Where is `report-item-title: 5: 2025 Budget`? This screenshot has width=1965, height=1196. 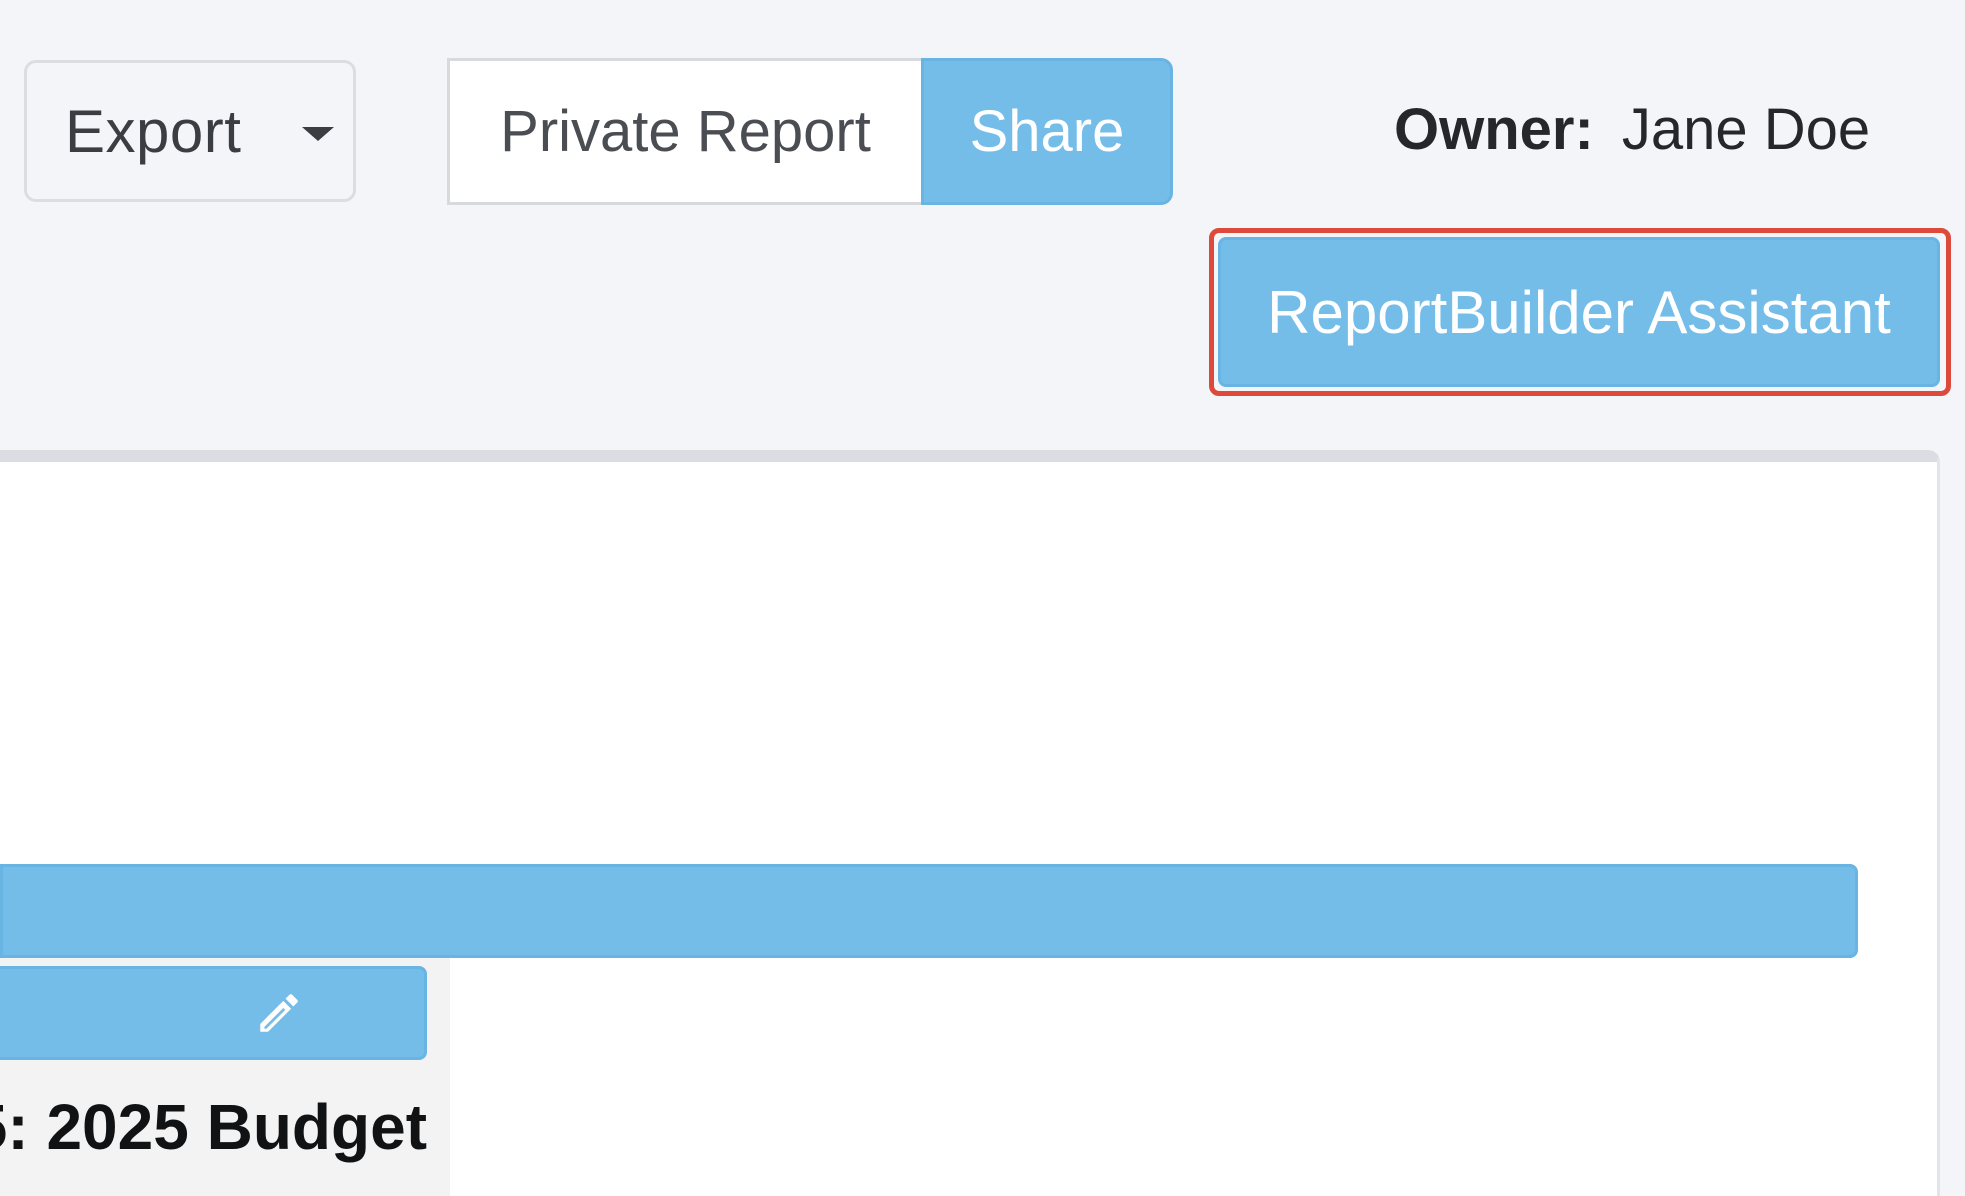
report-item-title: 5: 2025 Budget is located at coordinates (213, 1127).